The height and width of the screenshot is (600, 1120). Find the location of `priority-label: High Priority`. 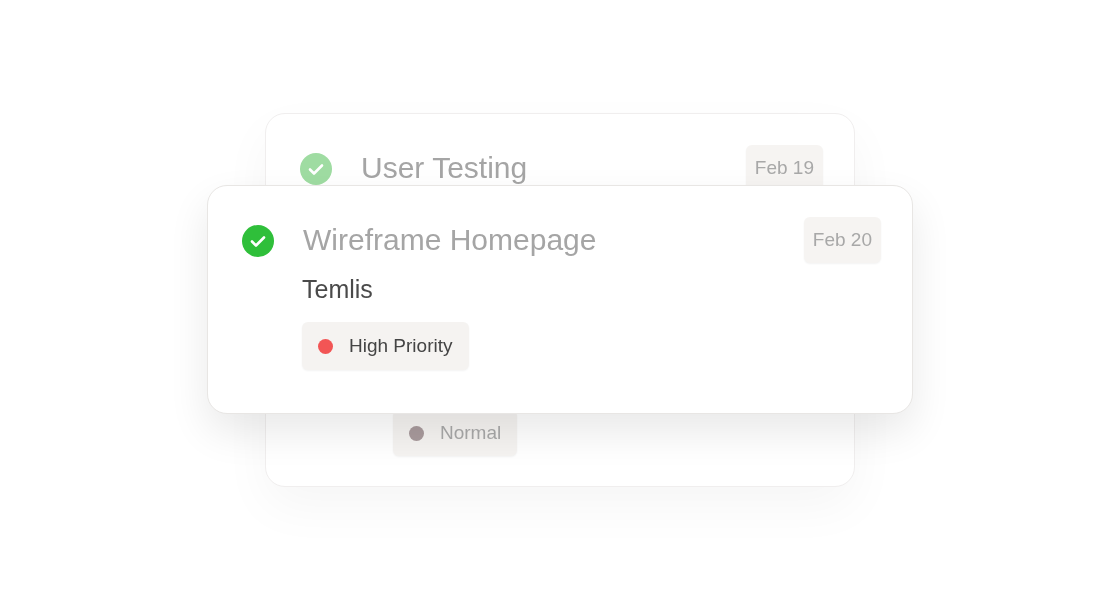

priority-label: High Priority is located at coordinates (401, 346).